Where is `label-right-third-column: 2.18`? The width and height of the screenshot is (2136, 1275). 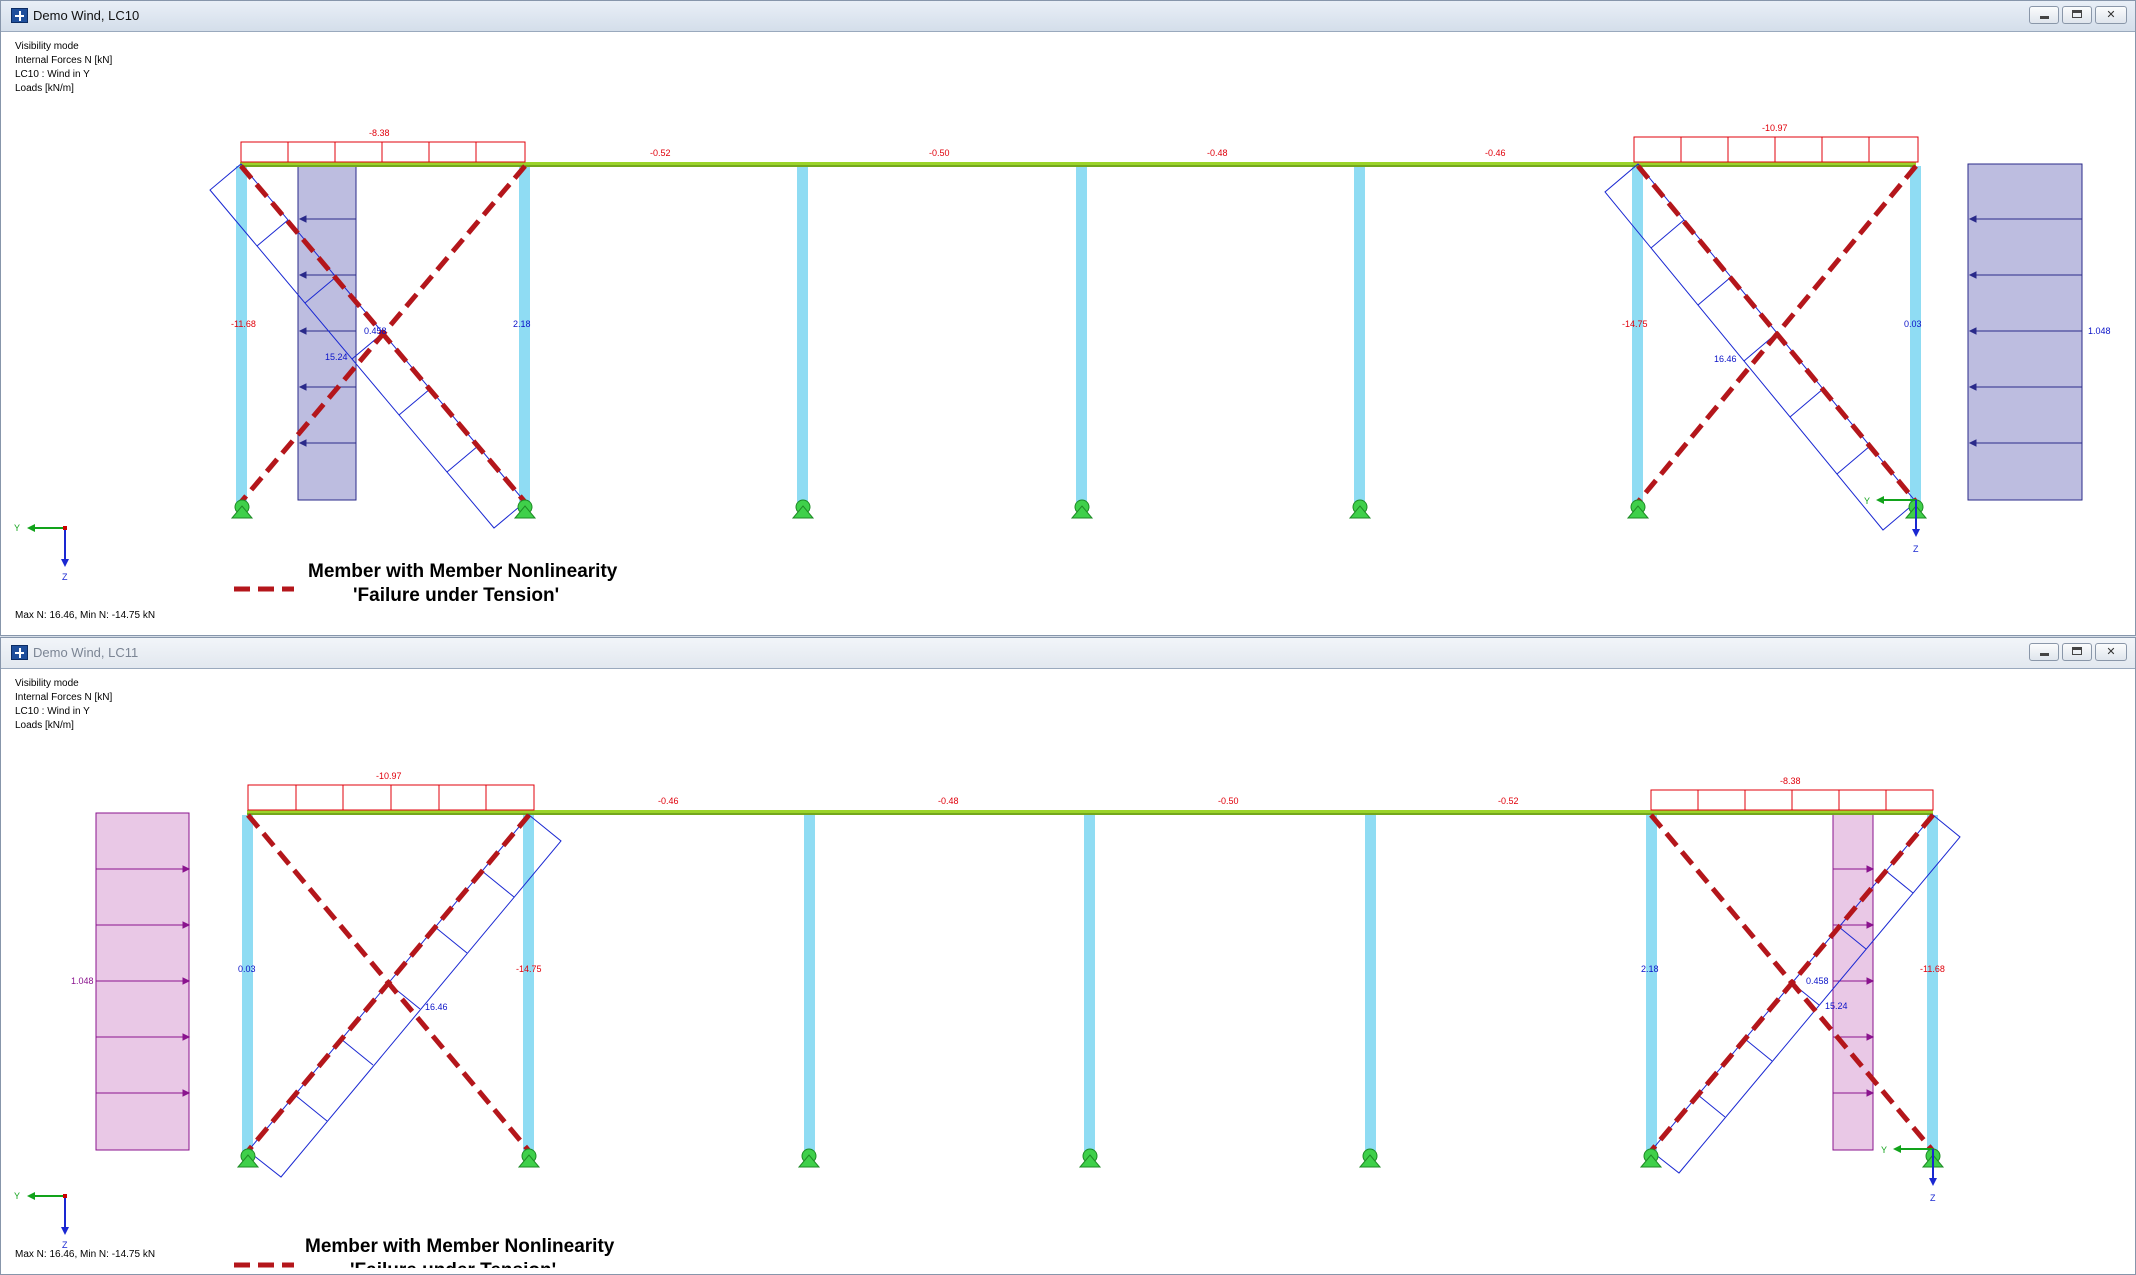 label-right-third-column: 2.18 is located at coordinates (1650, 969).